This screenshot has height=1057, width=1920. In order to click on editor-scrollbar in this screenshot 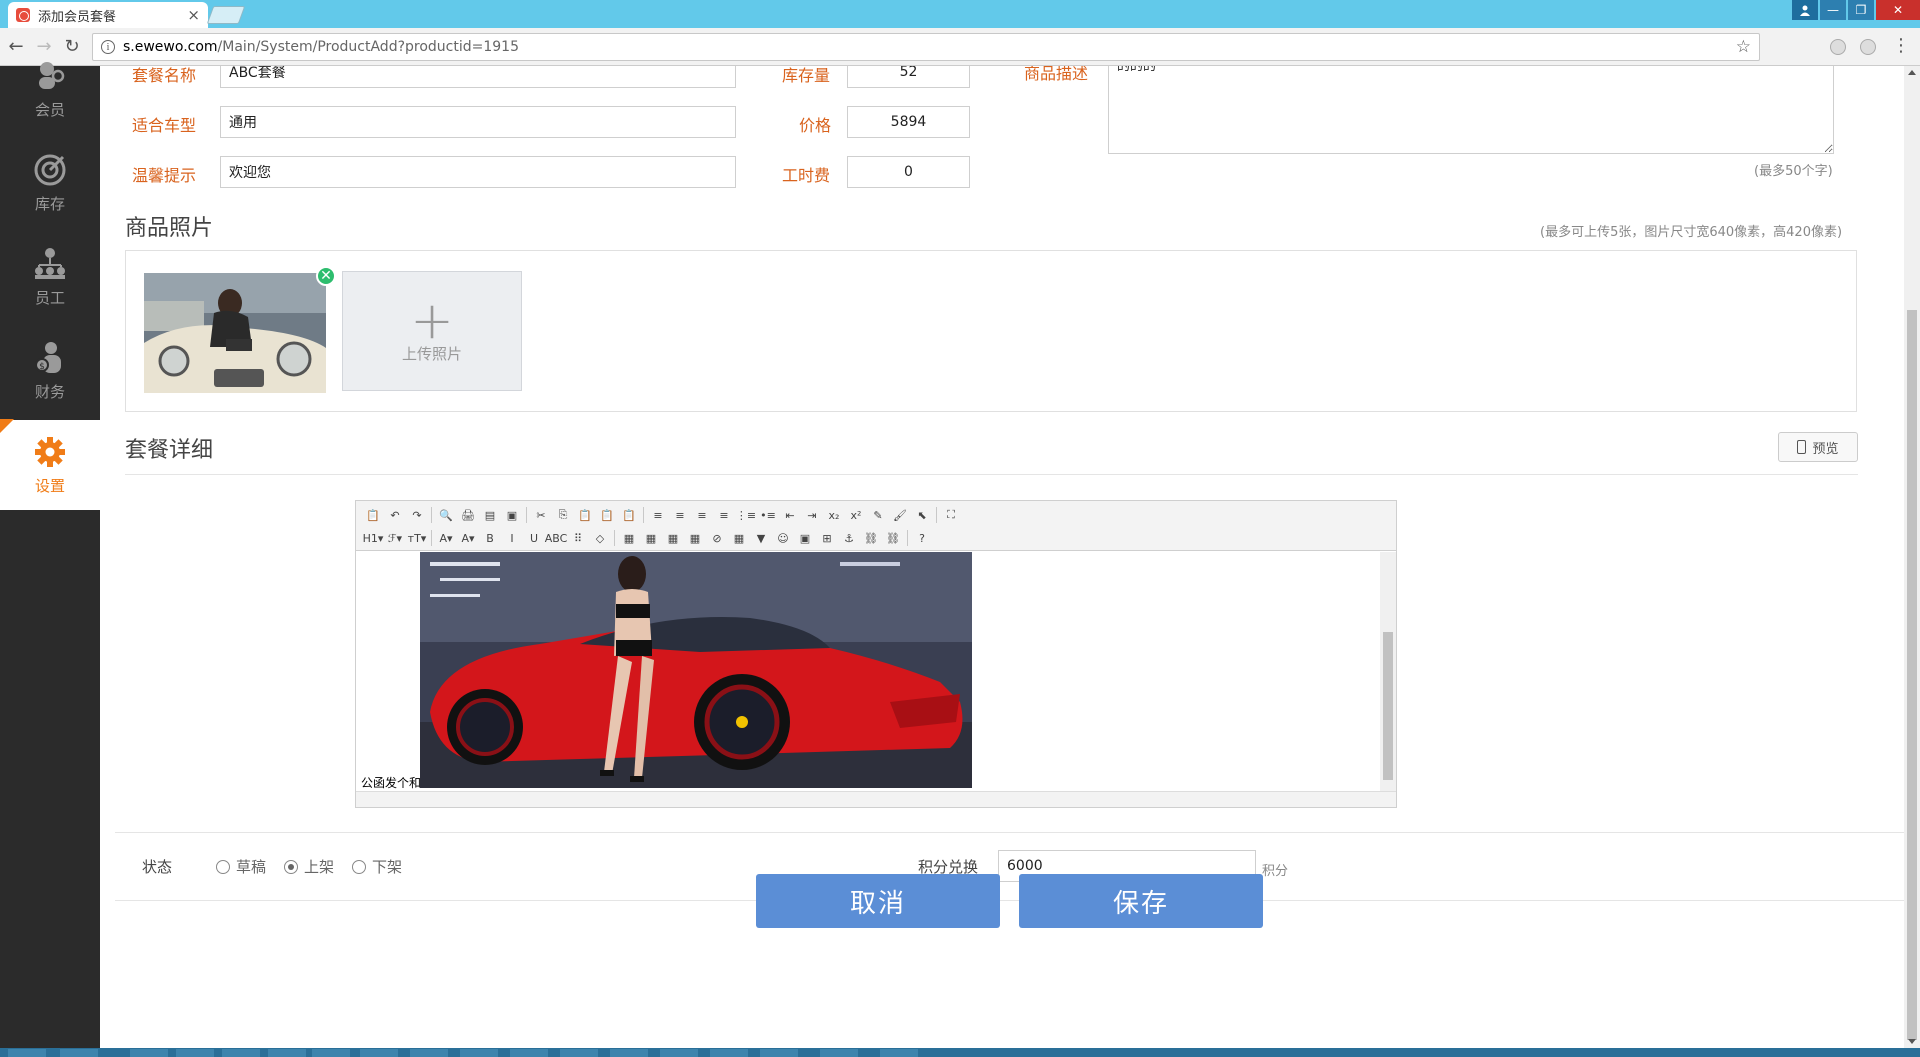, I will do `click(1388, 672)`.